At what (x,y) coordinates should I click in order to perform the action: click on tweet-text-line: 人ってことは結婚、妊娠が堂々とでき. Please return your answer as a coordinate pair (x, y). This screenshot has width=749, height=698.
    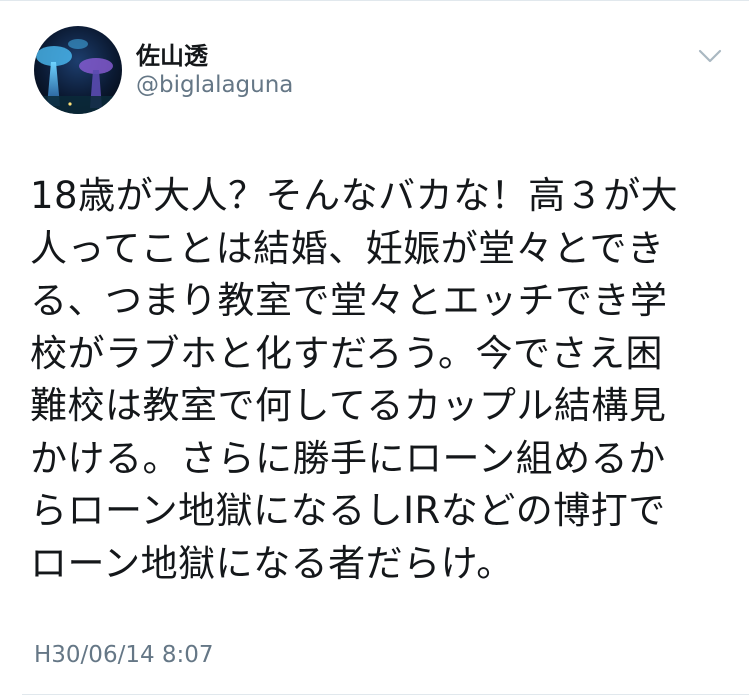
    Looking at the image, I should click on (347, 248).